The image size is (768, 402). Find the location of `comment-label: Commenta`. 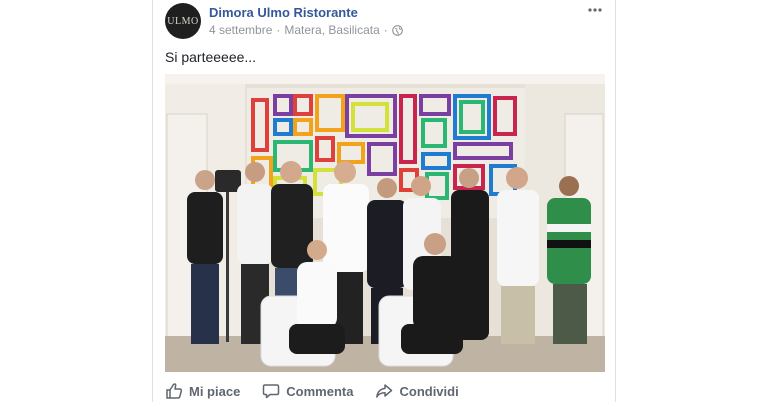

comment-label: Commenta is located at coordinates (320, 391).